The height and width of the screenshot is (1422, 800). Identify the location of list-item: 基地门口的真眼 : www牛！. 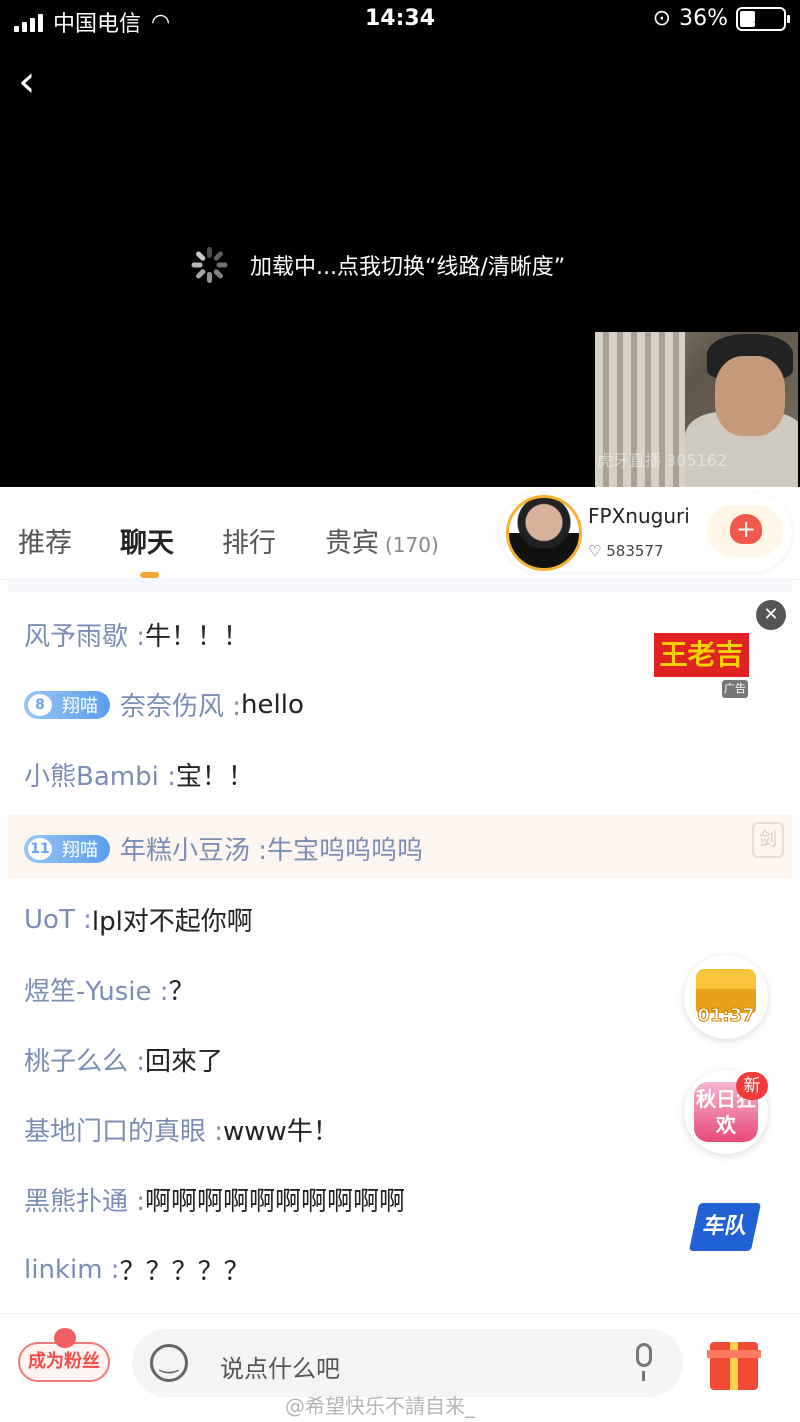
(181, 1129).